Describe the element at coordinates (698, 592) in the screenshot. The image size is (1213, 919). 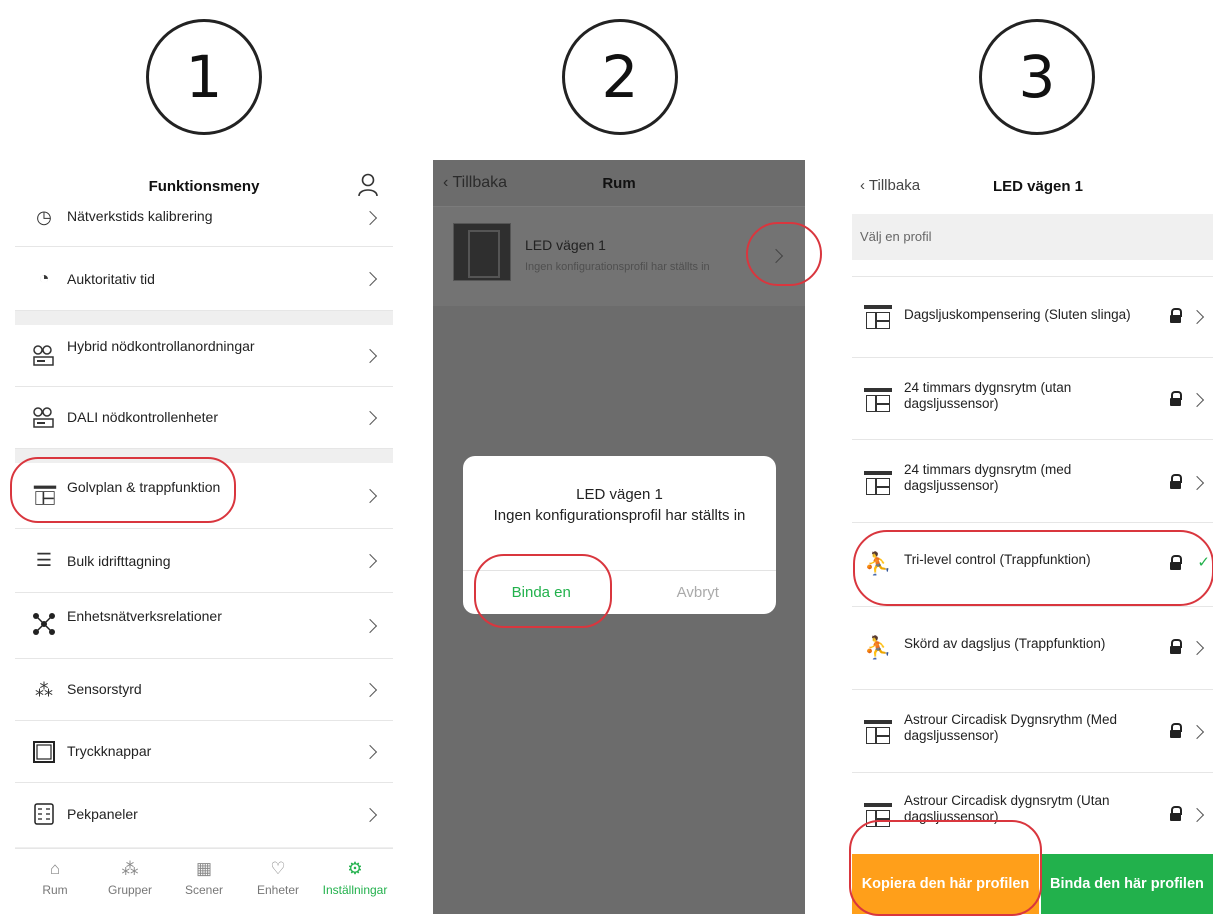
I see `cancel-button: Avbryt` at that location.